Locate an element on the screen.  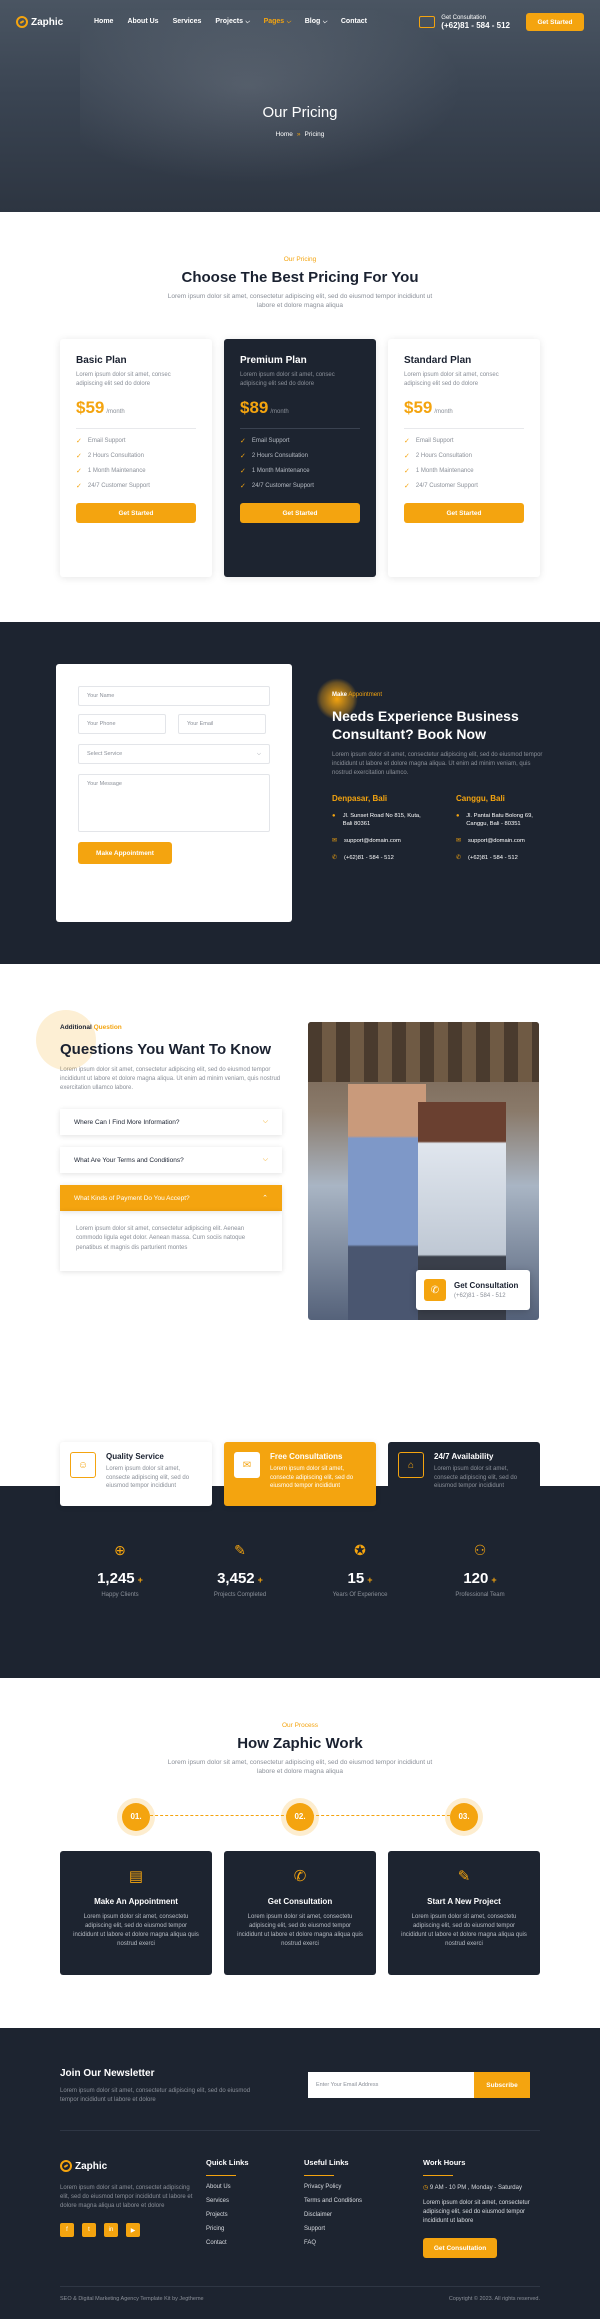
nav-item-blog: Blog ⌵ is located at coordinates (316, 22).